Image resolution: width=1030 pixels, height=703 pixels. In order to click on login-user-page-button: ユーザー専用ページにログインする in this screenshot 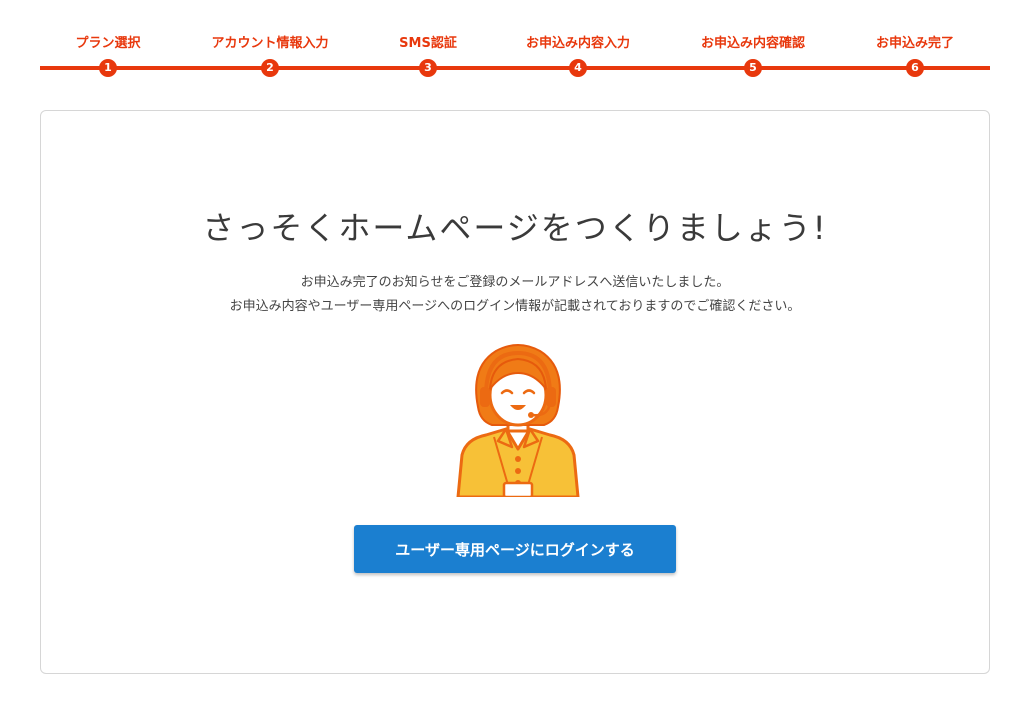, I will do `click(515, 549)`.